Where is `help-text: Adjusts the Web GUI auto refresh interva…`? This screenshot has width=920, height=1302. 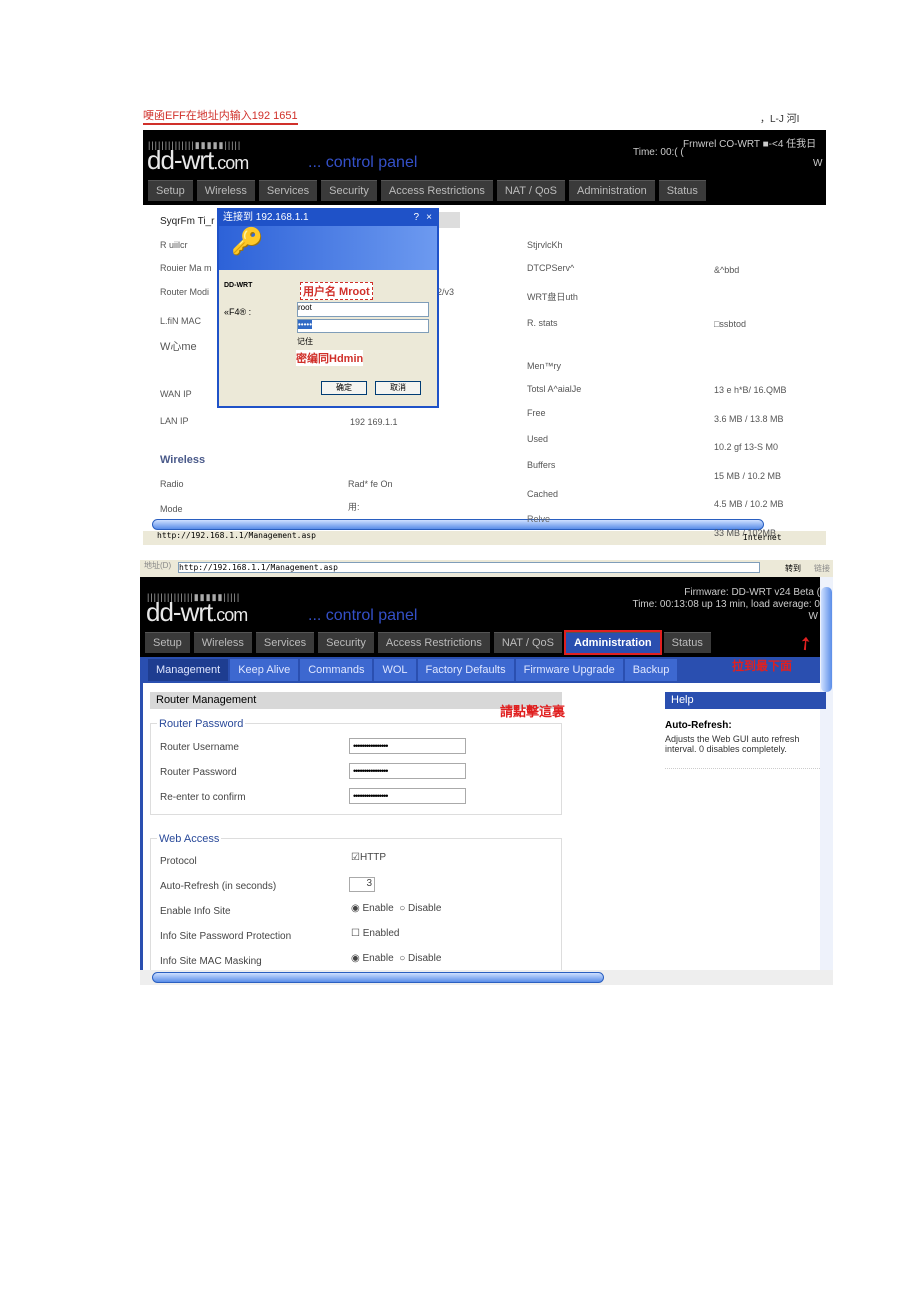 help-text: Adjusts the Web GUI auto refresh interva… is located at coordinates (742, 751).